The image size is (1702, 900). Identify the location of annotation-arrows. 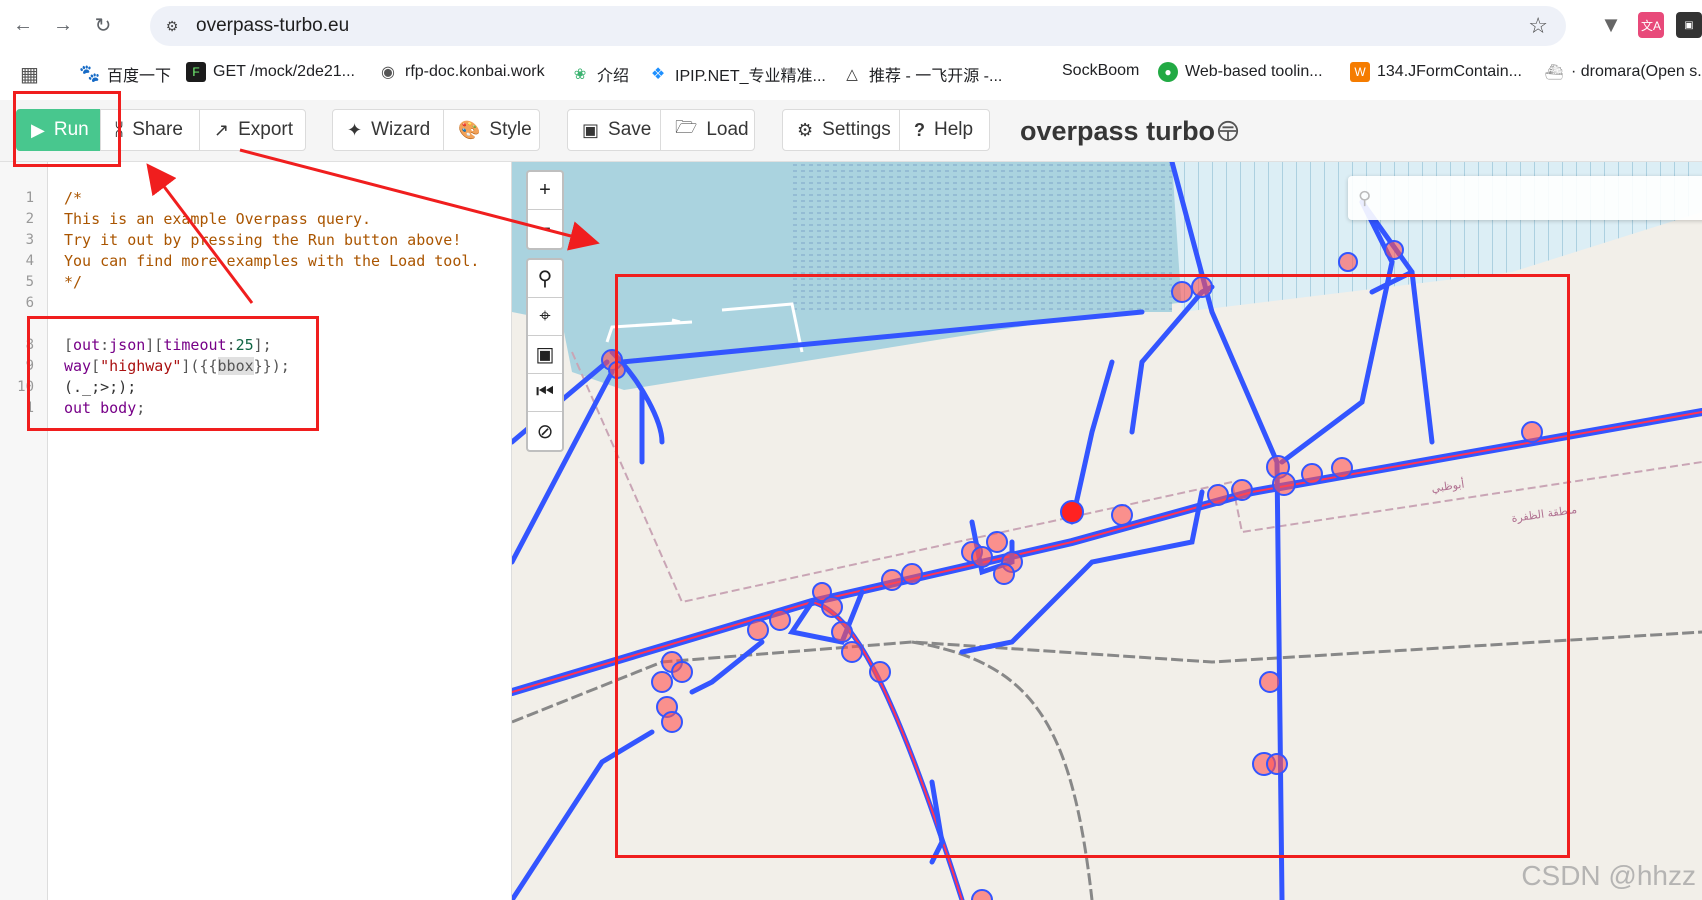
(373, 226).